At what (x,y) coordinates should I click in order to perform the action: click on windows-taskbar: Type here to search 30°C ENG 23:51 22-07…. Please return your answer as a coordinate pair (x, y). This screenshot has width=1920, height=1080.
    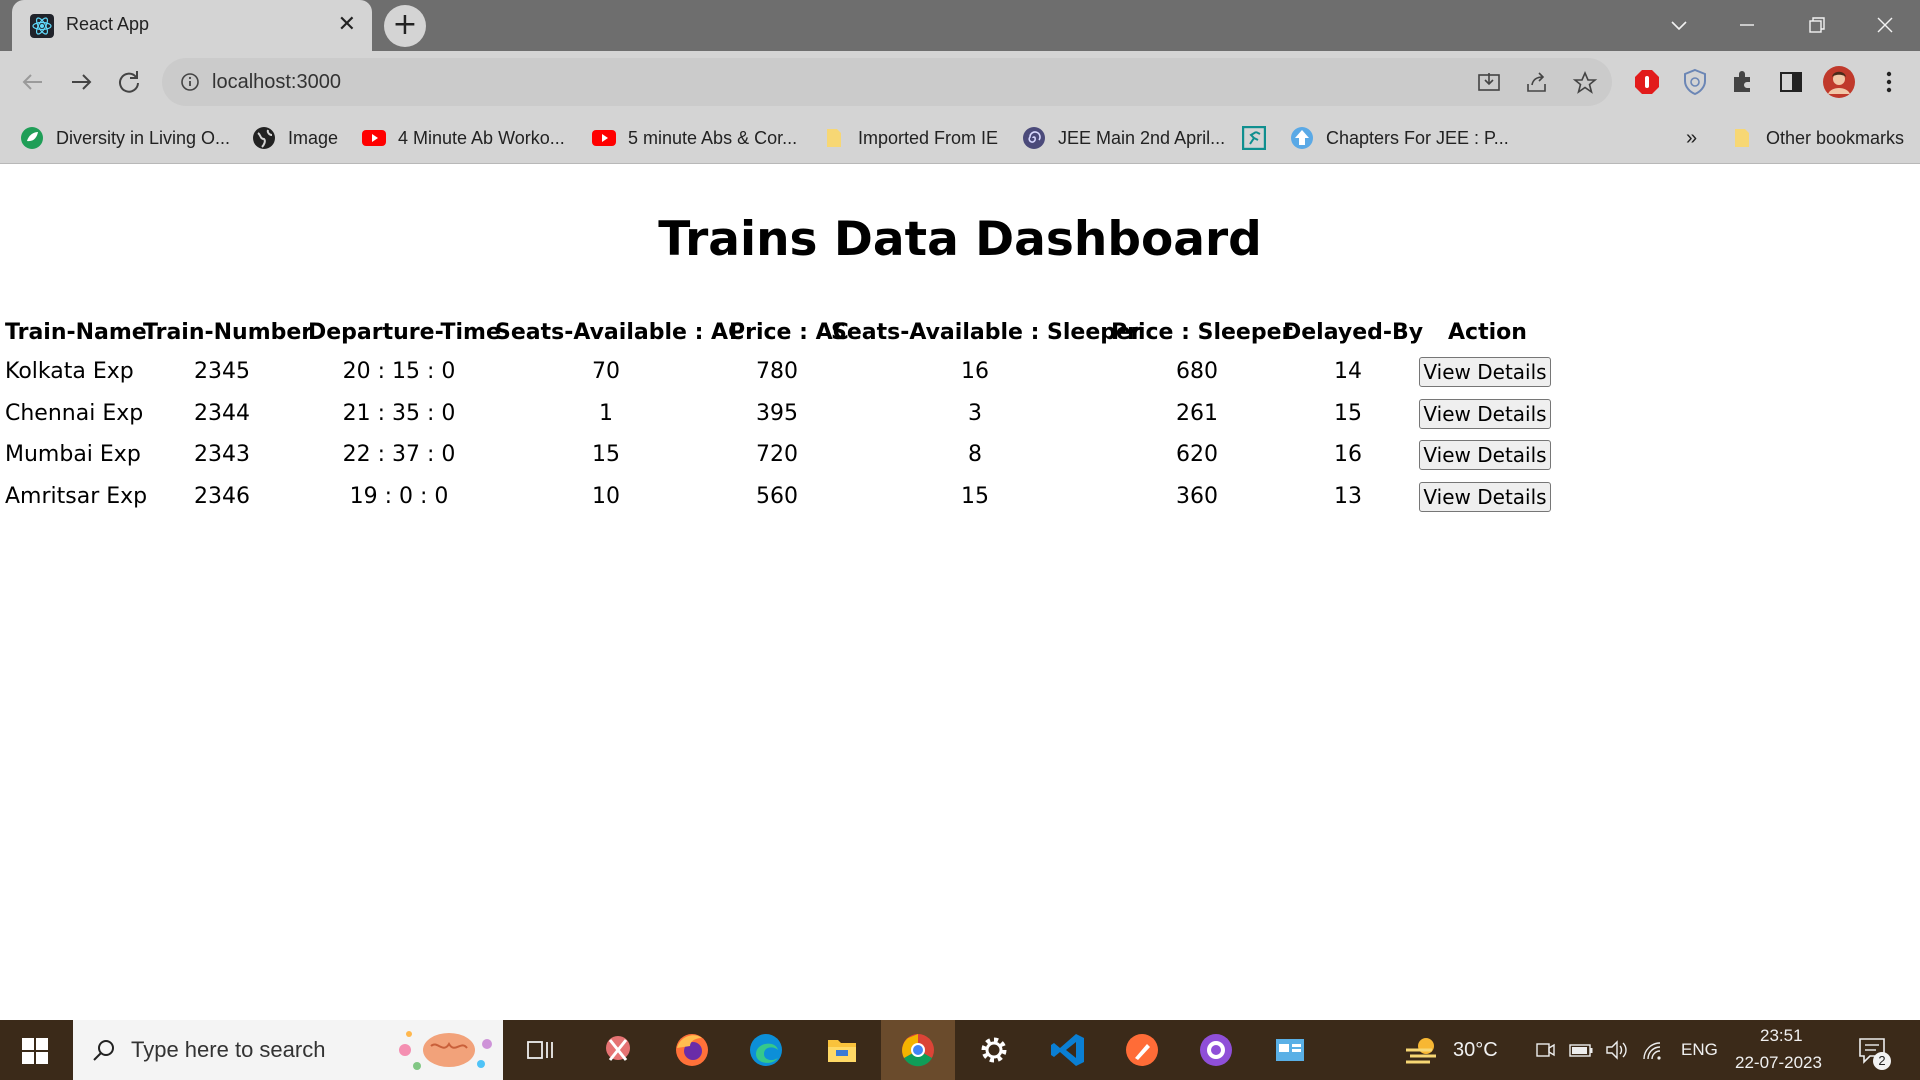
    Looking at the image, I should click on (960, 1050).